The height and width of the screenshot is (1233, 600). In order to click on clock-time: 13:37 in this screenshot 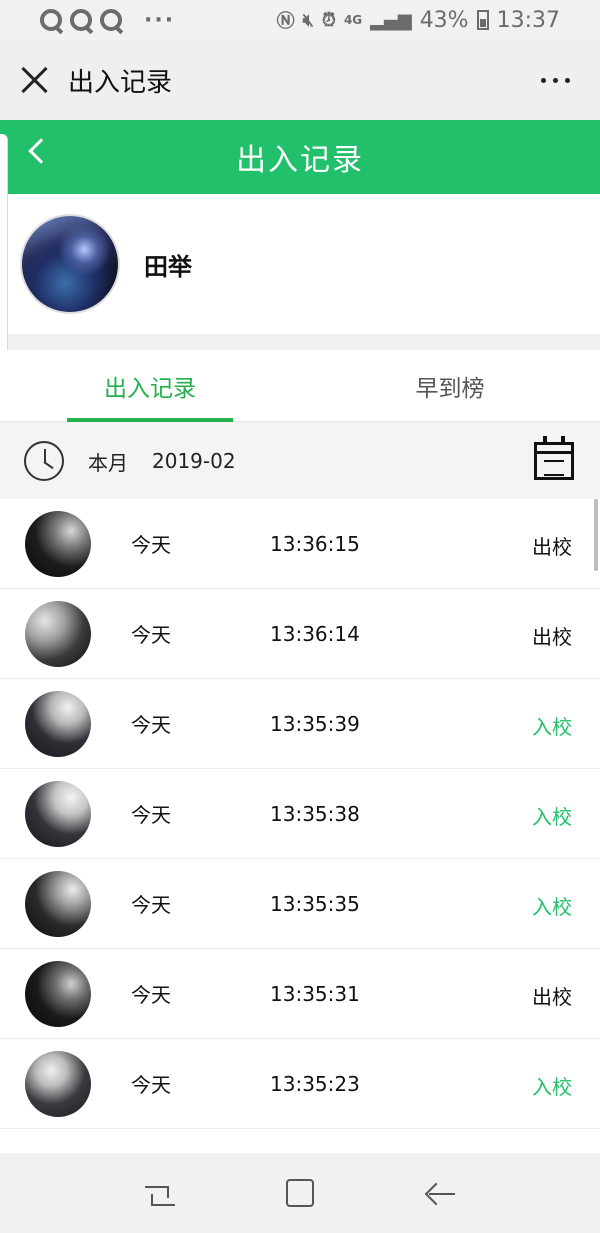, I will do `click(528, 20)`.